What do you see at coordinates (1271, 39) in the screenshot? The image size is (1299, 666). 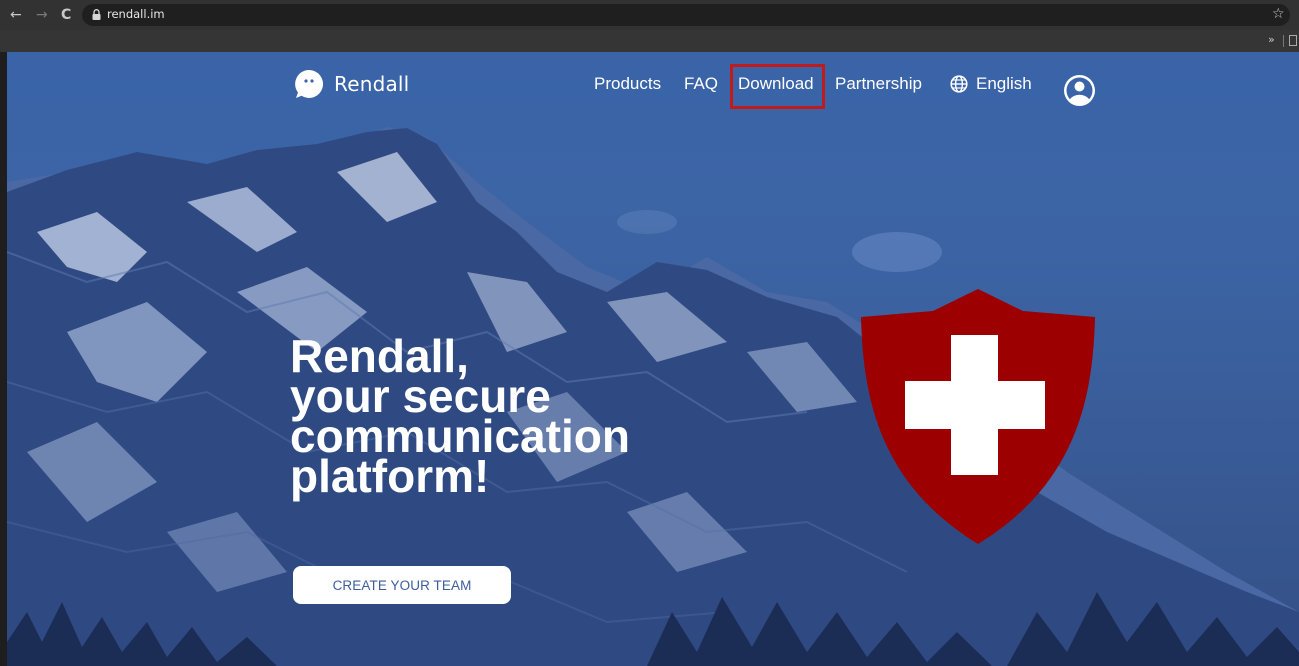 I see `bookmarks-more-button: »` at bounding box center [1271, 39].